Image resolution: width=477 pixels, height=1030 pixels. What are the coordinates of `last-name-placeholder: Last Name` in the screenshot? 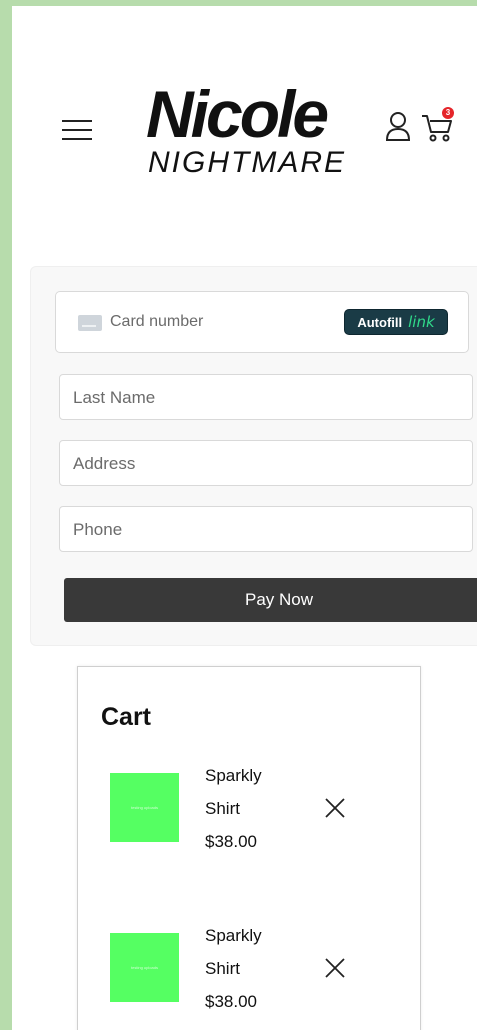 It's located at (114, 397).